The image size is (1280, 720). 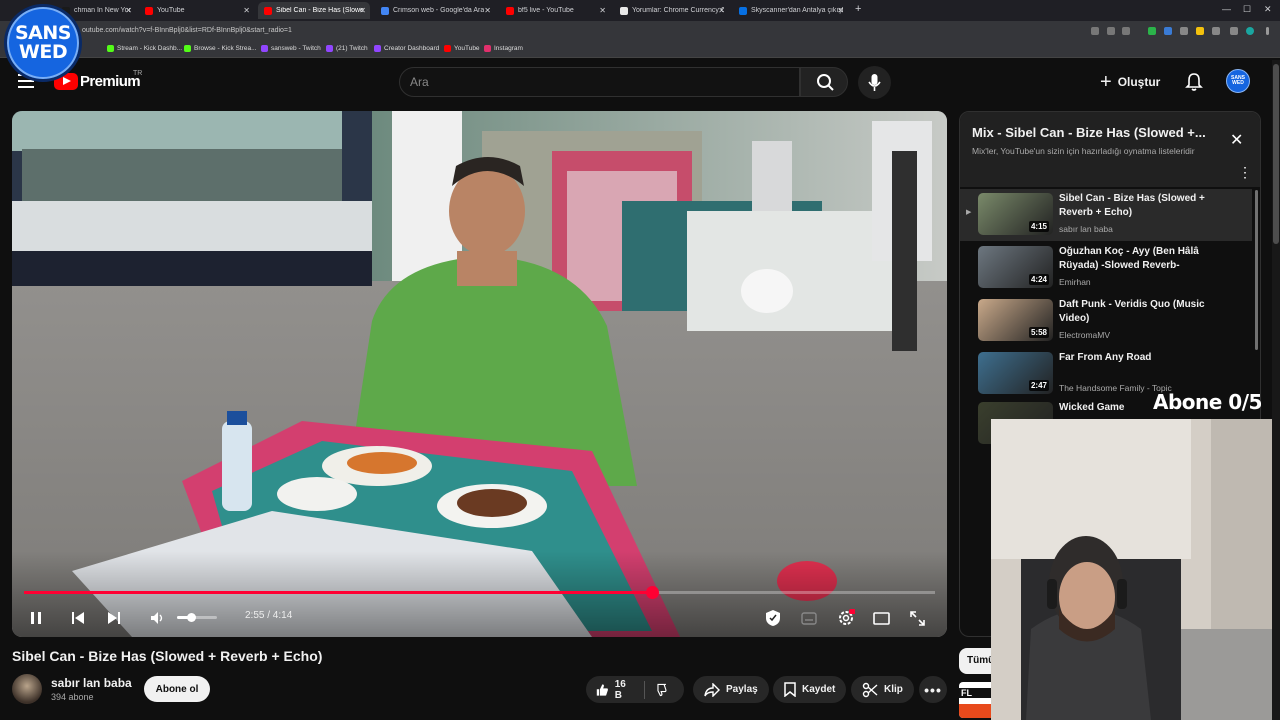 What do you see at coordinates (1238, 81) in the screenshot?
I see `account-avatar: SANS WED` at bounding box center [1238, 81].